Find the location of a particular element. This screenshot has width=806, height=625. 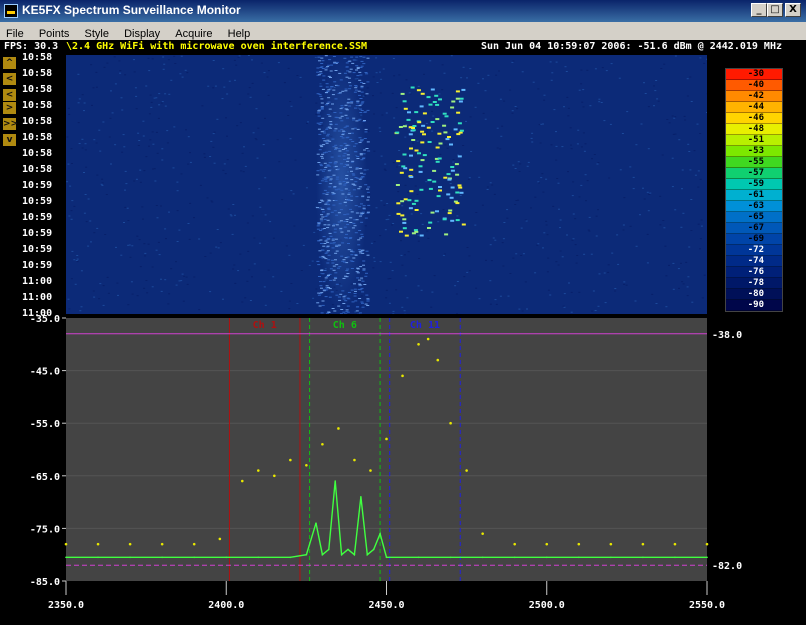

step-back-button: < is located at coordinates (9, 95).